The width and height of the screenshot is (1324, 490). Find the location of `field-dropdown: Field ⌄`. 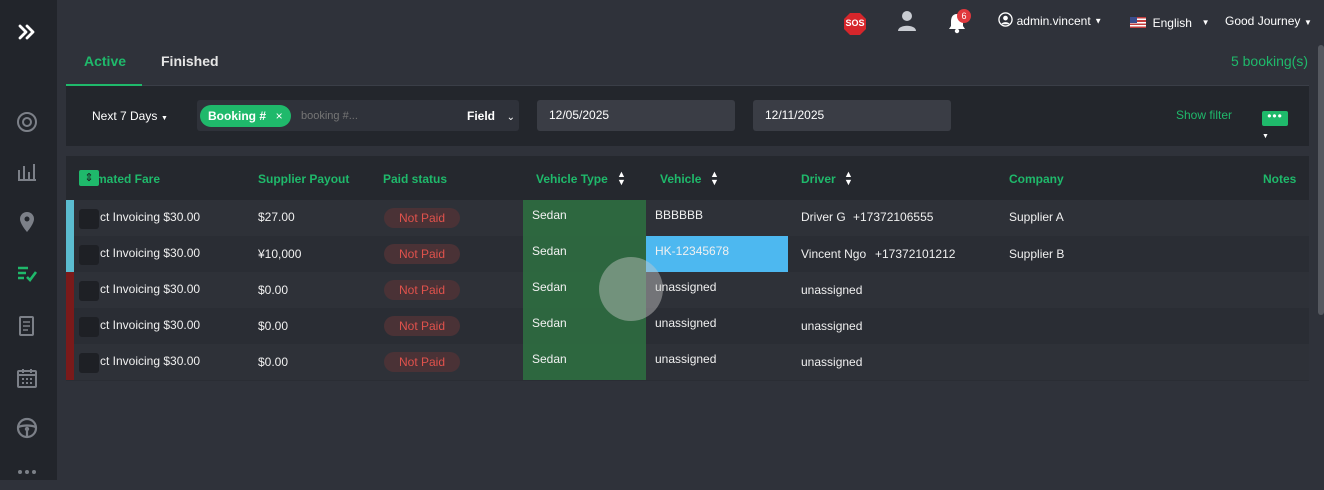

field-dropdown: Field ⌄ is located at coordinates (491, 115).